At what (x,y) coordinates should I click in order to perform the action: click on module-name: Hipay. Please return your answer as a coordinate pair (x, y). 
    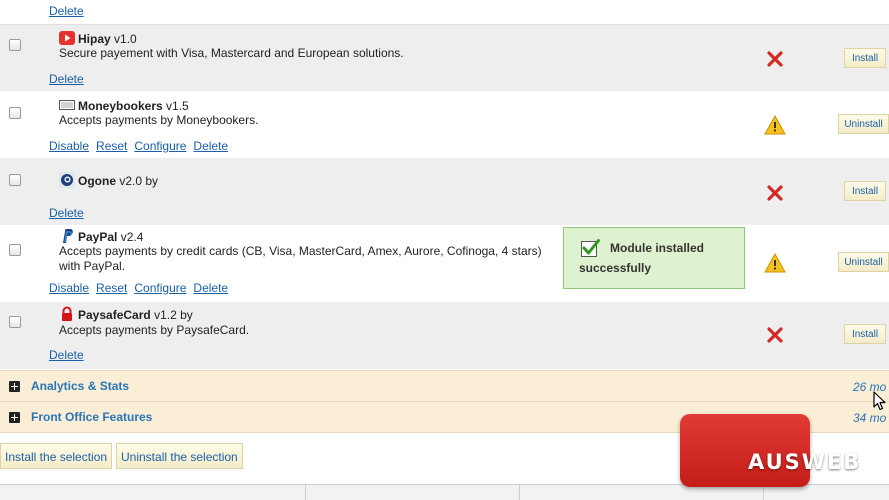
    Looking at the image, I should click on (94, 39).